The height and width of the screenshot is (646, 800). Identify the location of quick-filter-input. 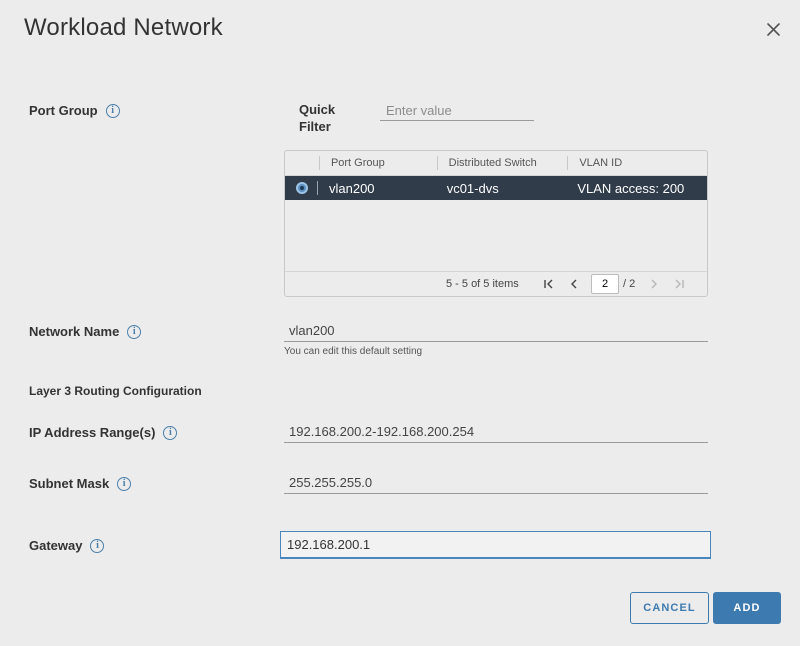
(457, 111).